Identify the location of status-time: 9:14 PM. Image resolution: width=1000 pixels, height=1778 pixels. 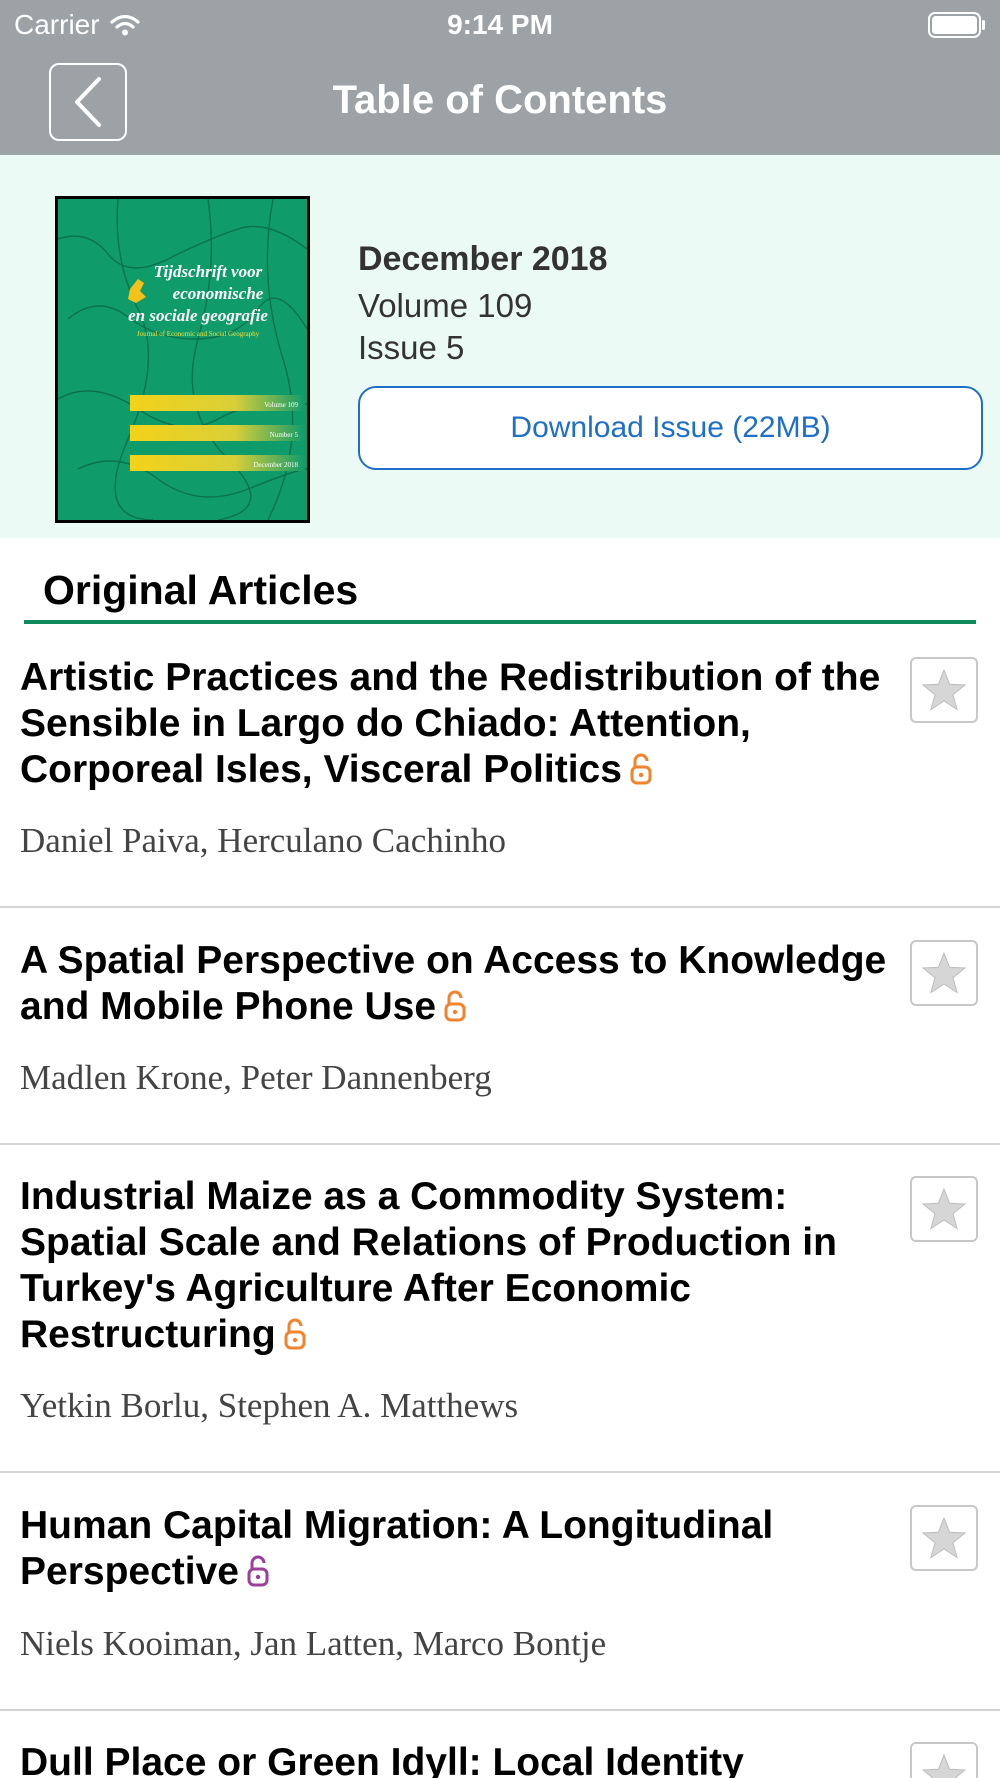
(500, 24).